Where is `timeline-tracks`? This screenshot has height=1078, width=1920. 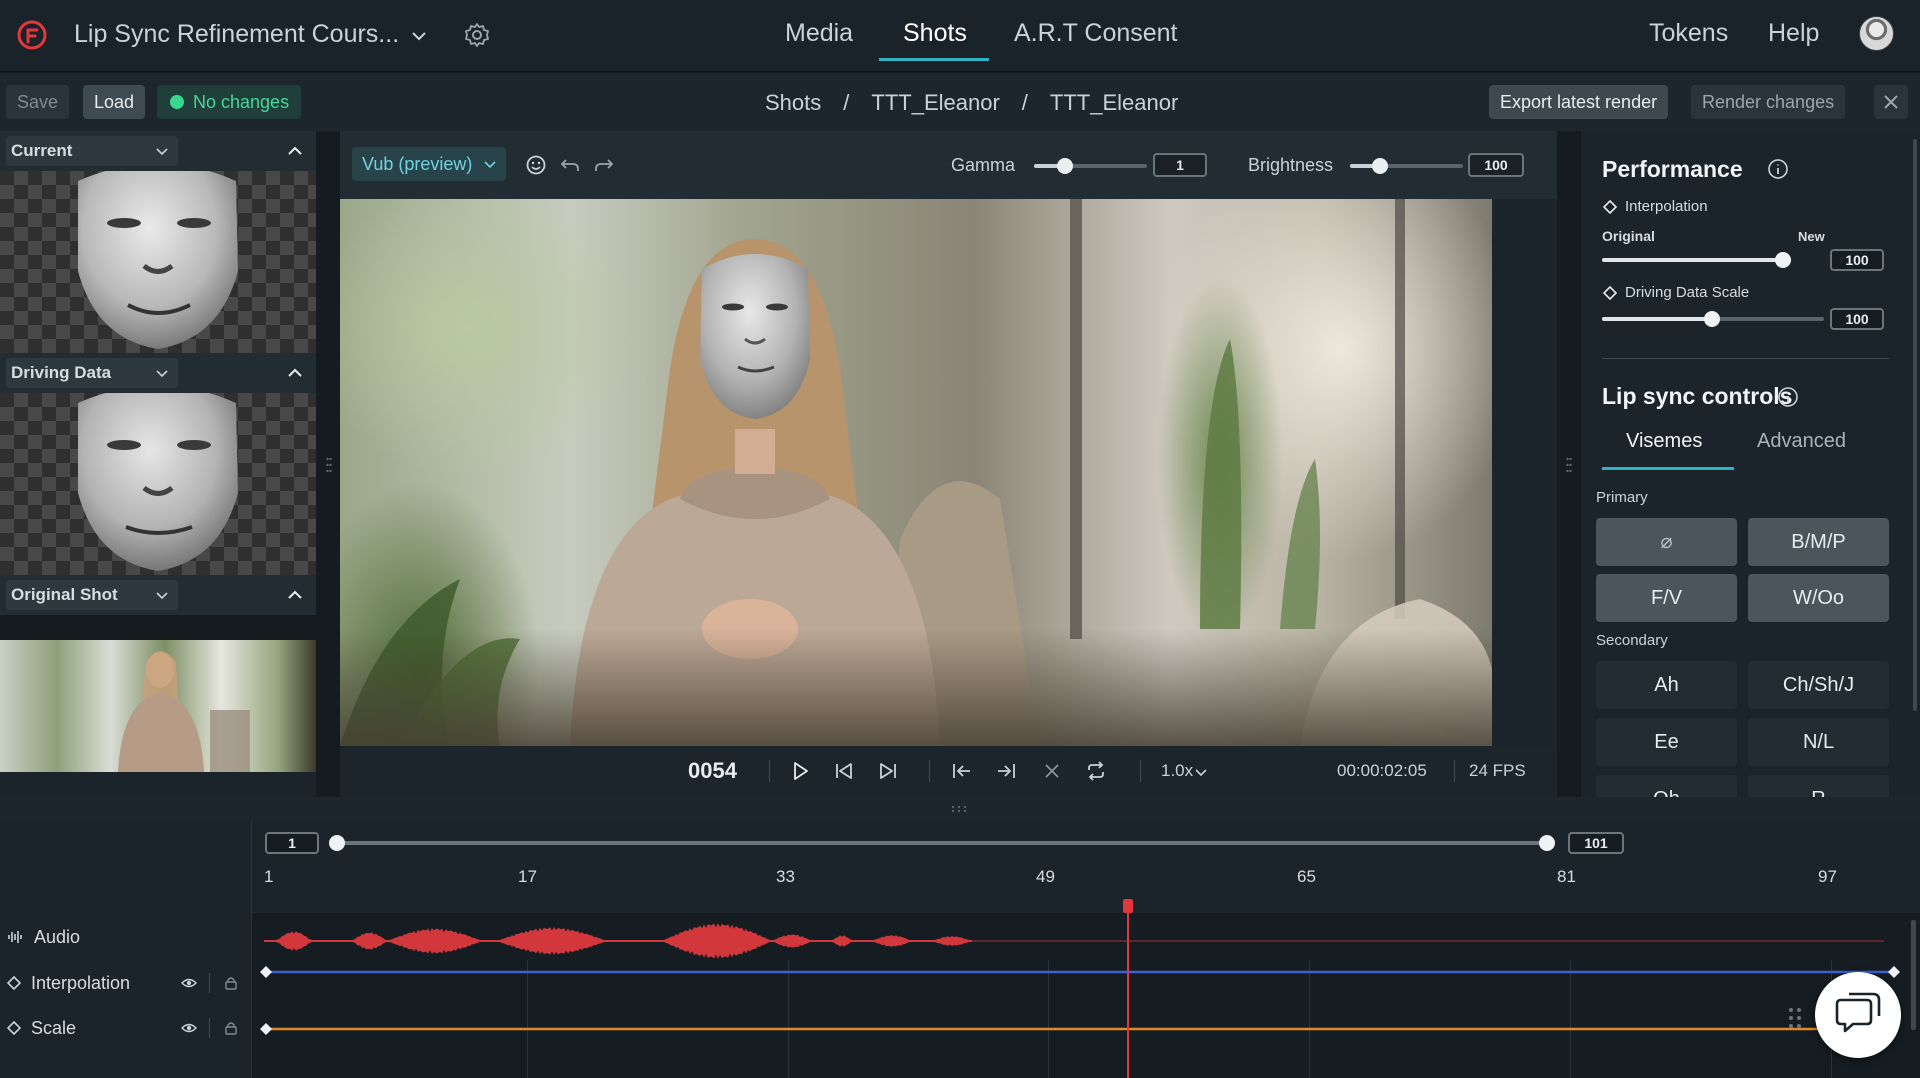
timeline-tracks is located at coordinates (1086, 995).